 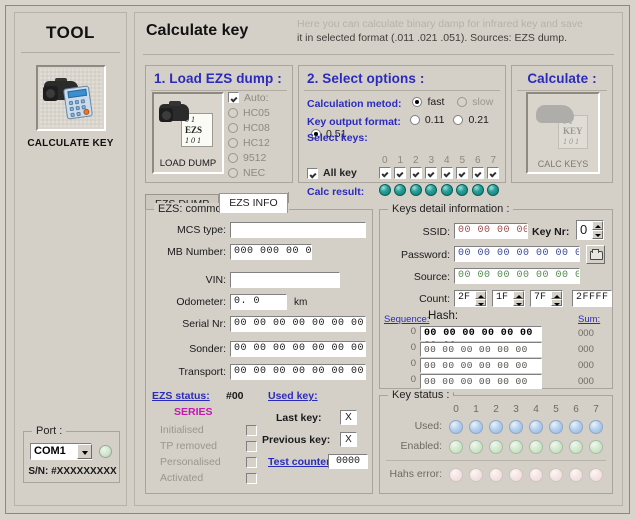 What do you see at coordinates (298, 230) in the screenshot?
I see `mcs-type-input` at bounding box center [298, 230].